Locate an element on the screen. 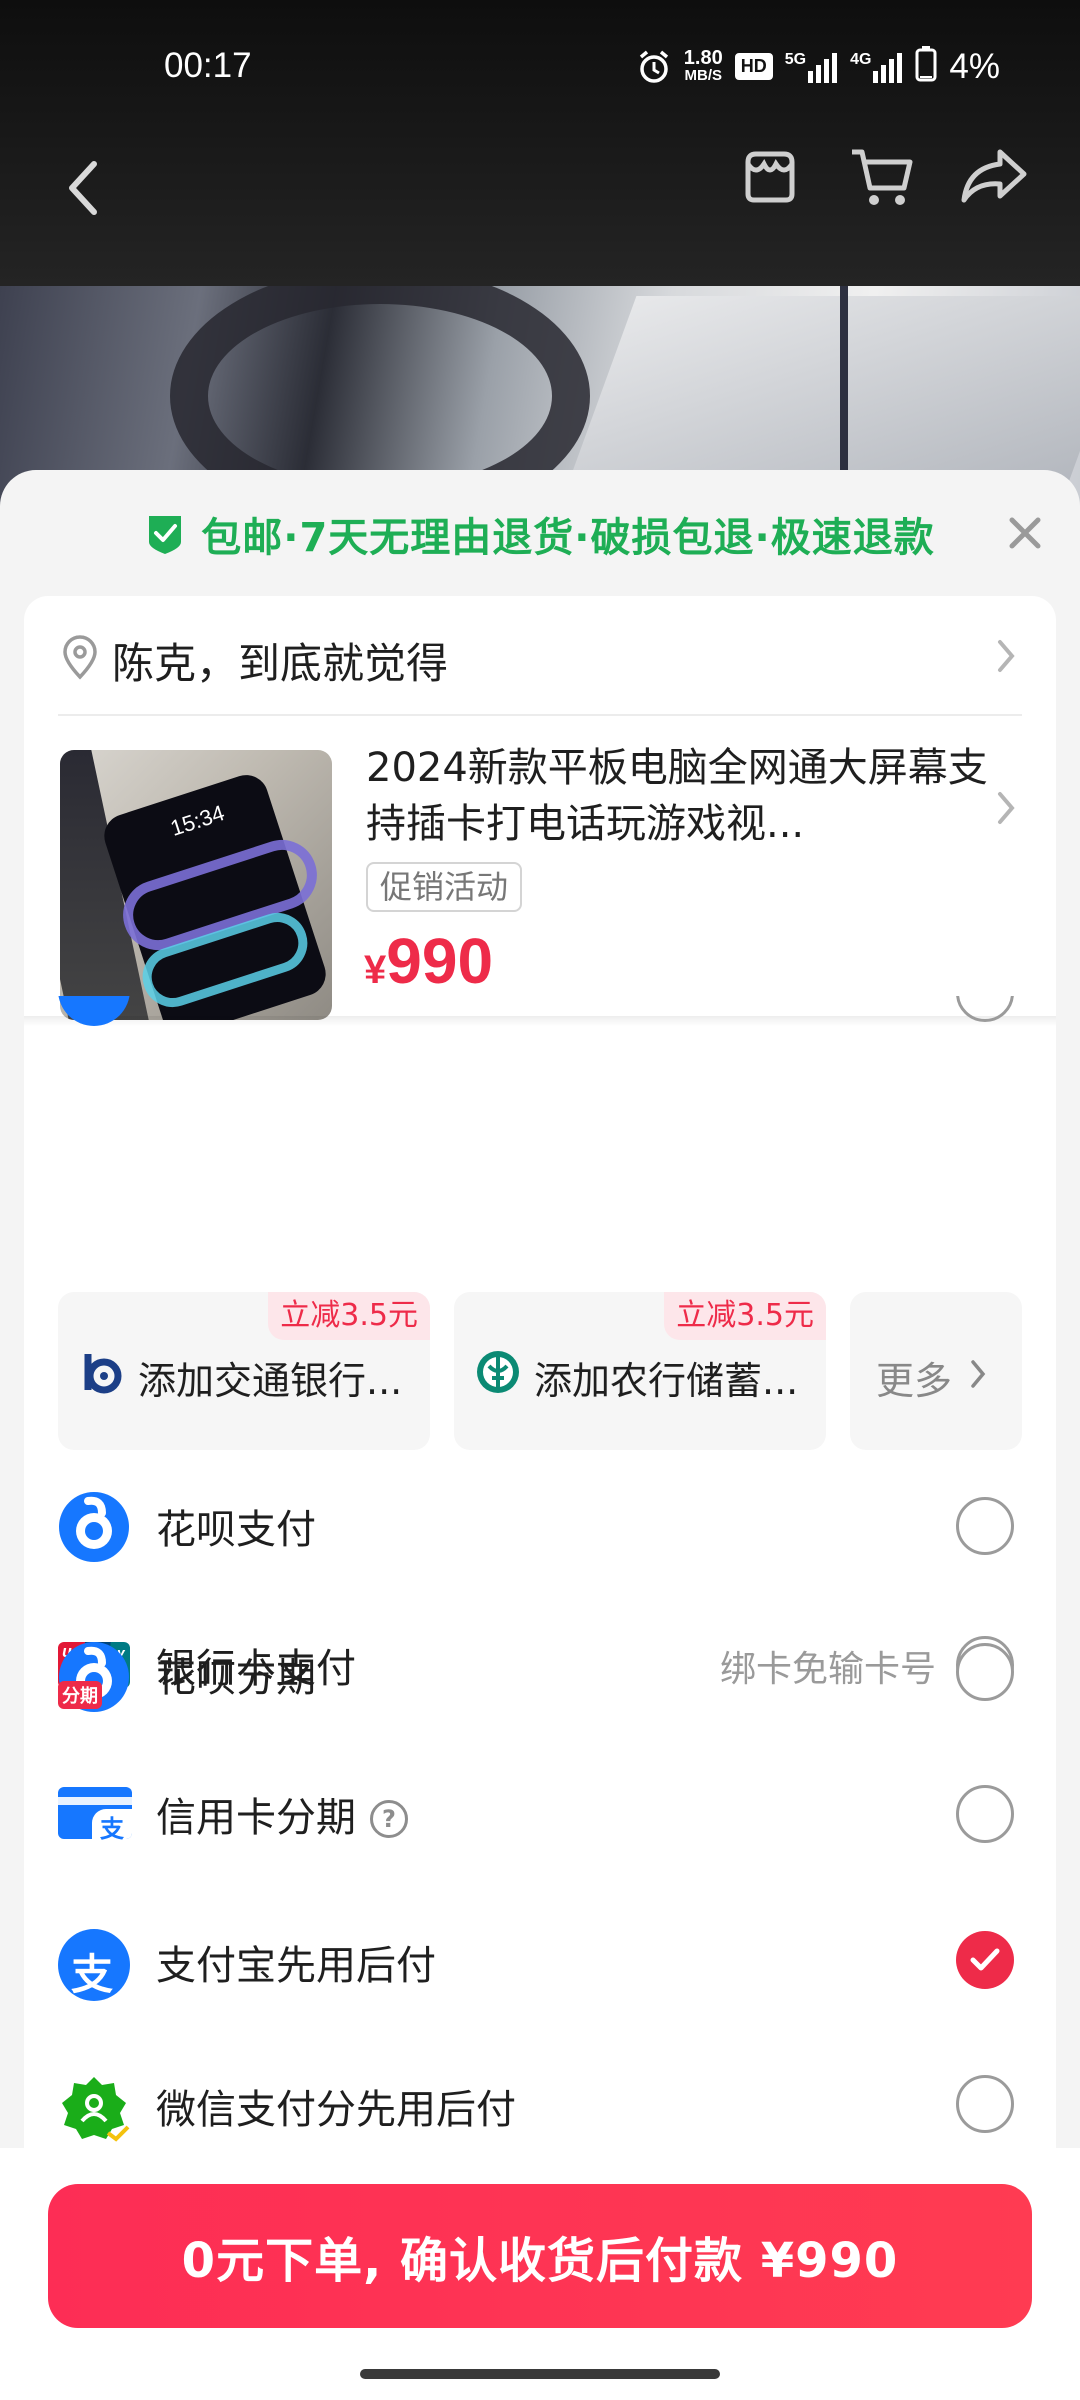 The width and height of the screenshot is (1080, 2400). signal-4g-icon: 4G is located at coordinates (876, 67).